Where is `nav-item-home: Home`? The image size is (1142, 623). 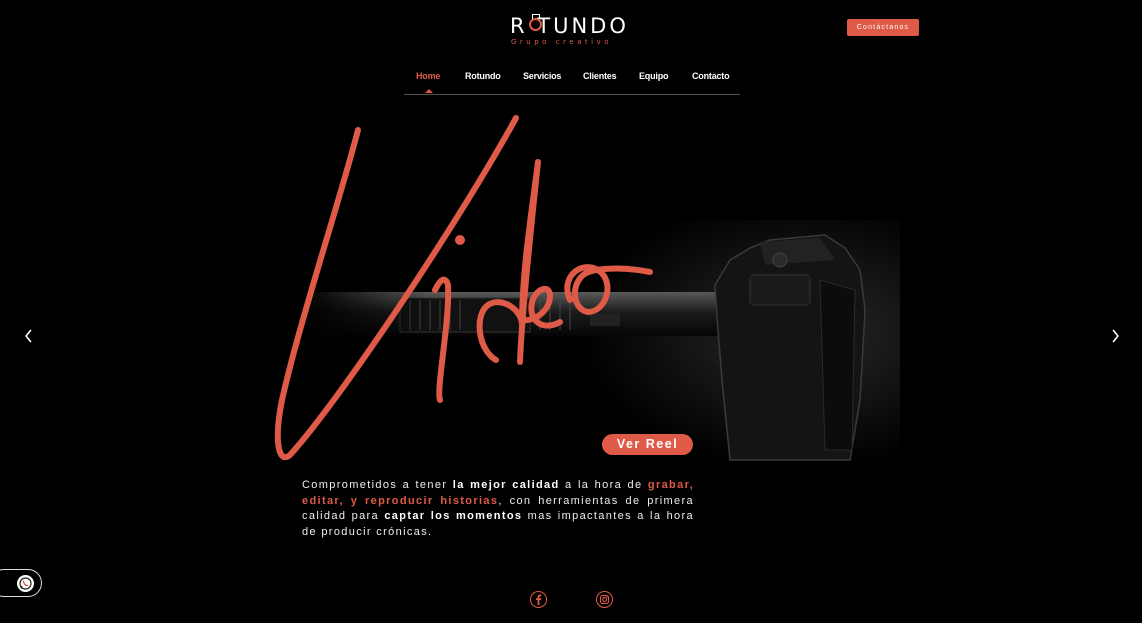 nav-item-home: Home is located at coordinates (428, 76).